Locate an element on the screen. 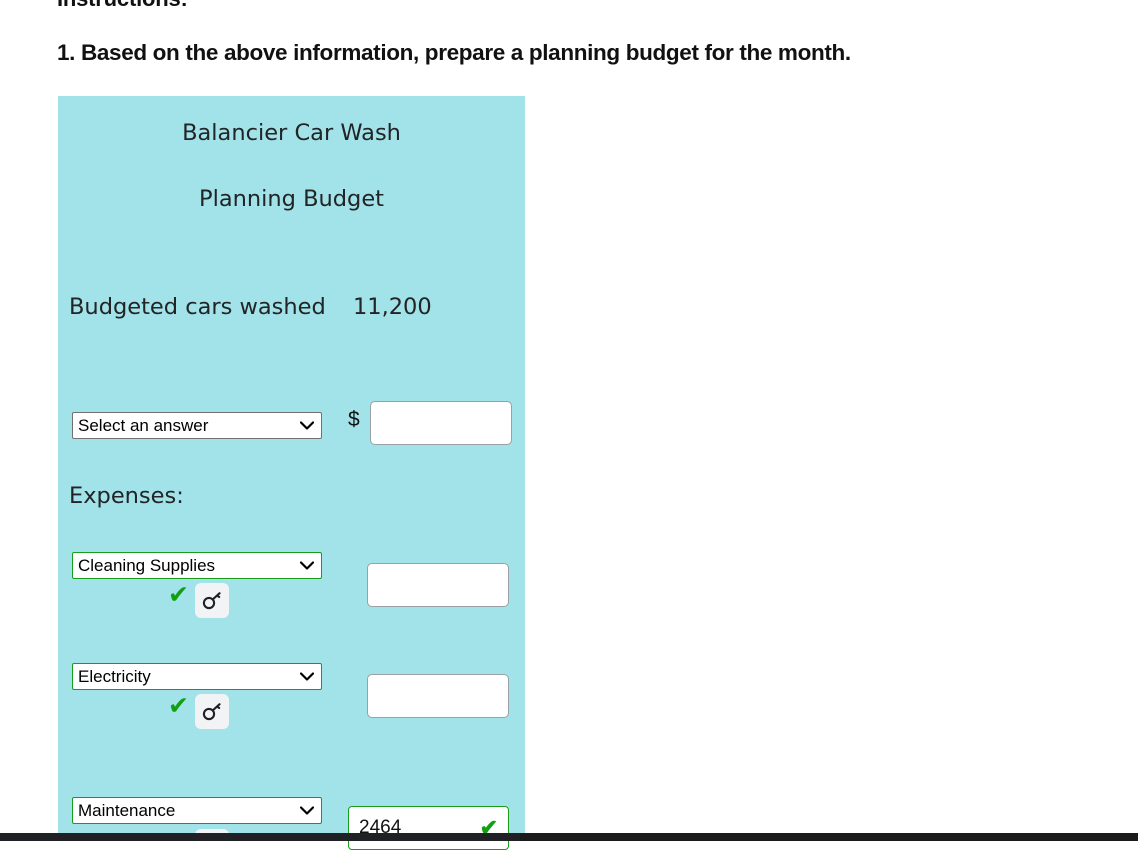 The width and height of the screenshot is (1138, 850). feedback-cleaning-supplies: ✔ is located at coordinates (198, 599).